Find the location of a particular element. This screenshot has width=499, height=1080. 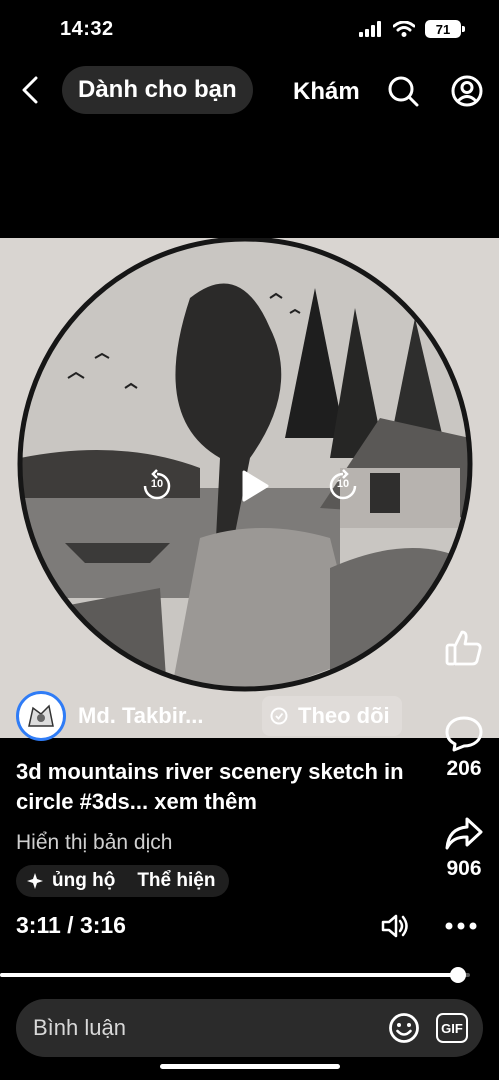

back-button is located at coordinates (30, 90).